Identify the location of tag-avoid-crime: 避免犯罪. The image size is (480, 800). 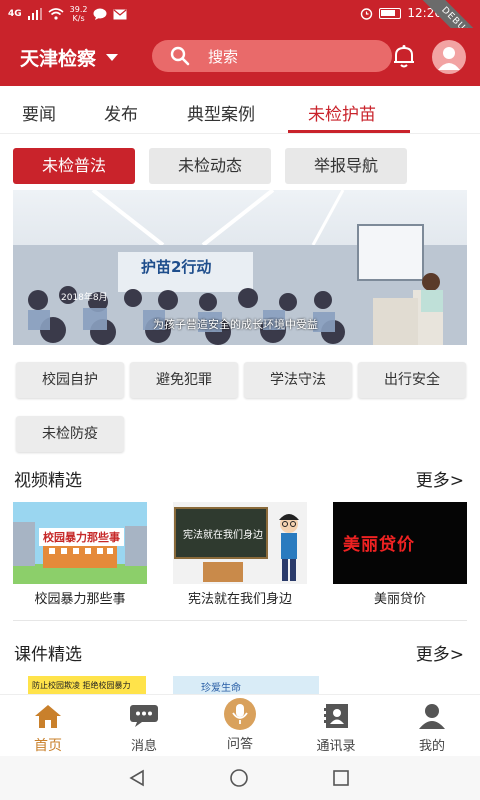
(184, 380).